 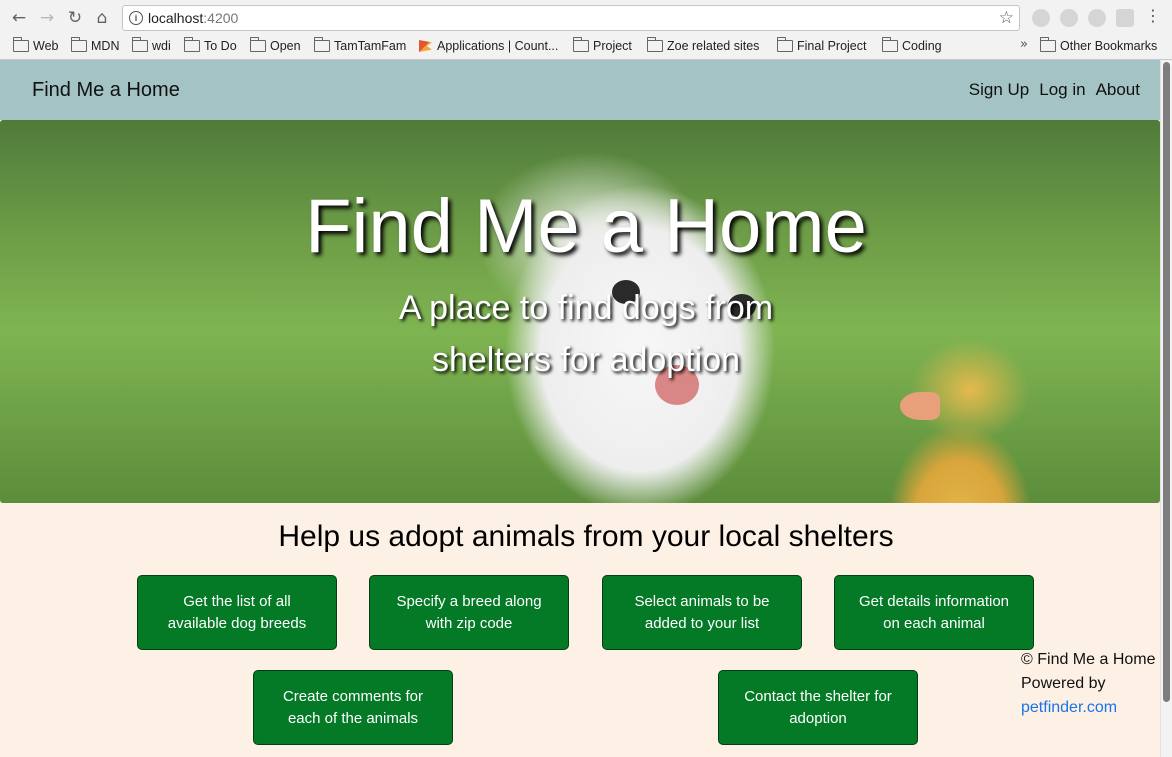 I want to click on nav-links: Sign Up Log in About, so click(x=1054, y=90).